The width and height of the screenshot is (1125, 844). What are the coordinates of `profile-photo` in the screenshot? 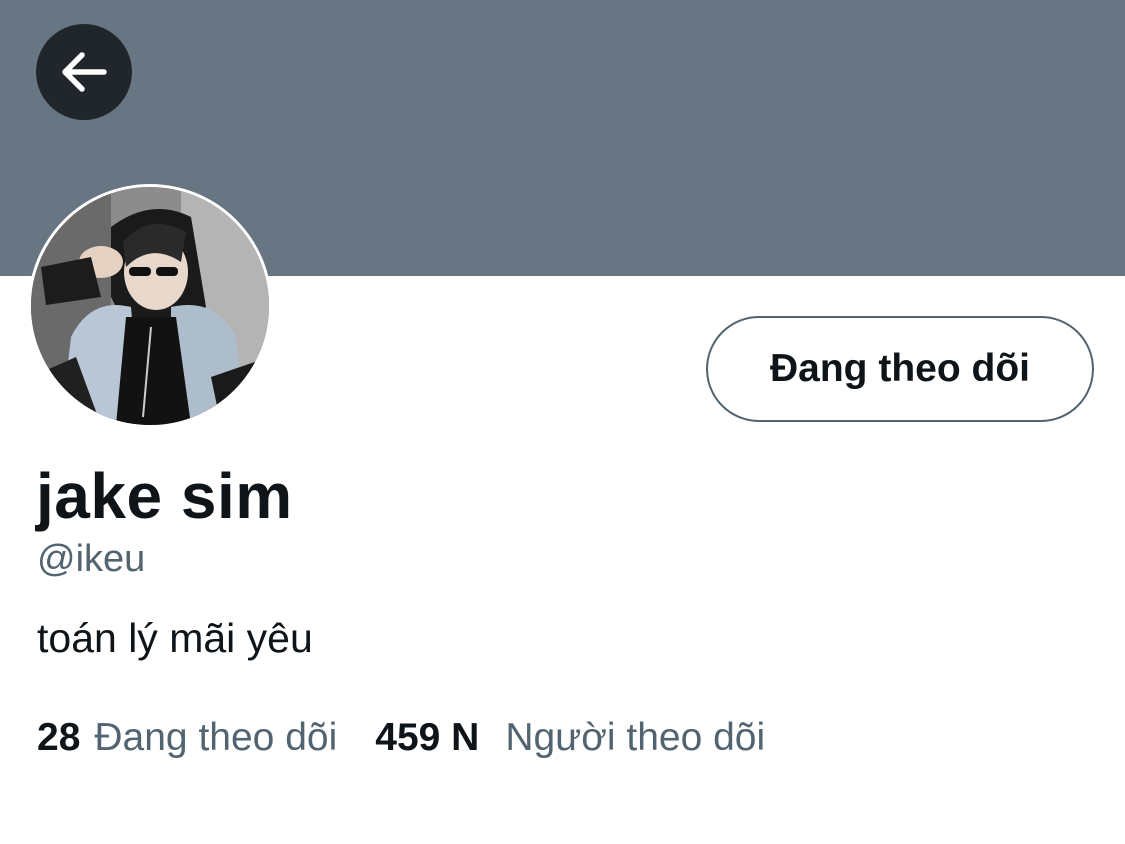 It's located at (150, 306).